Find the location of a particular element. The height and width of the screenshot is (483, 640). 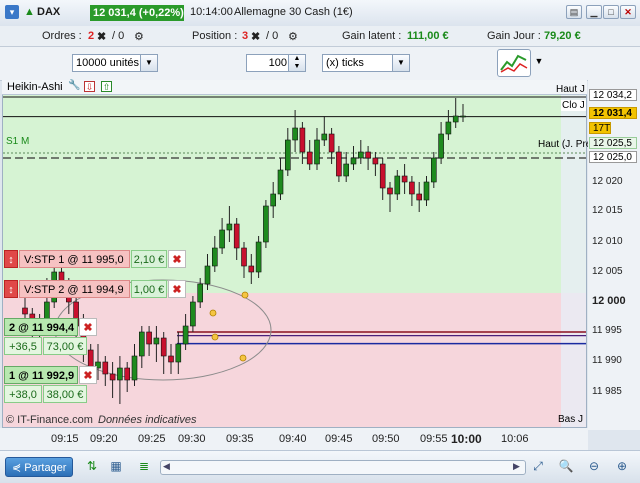

copyright-text: © IT-Finance.com is located at coordinates (49, 420).